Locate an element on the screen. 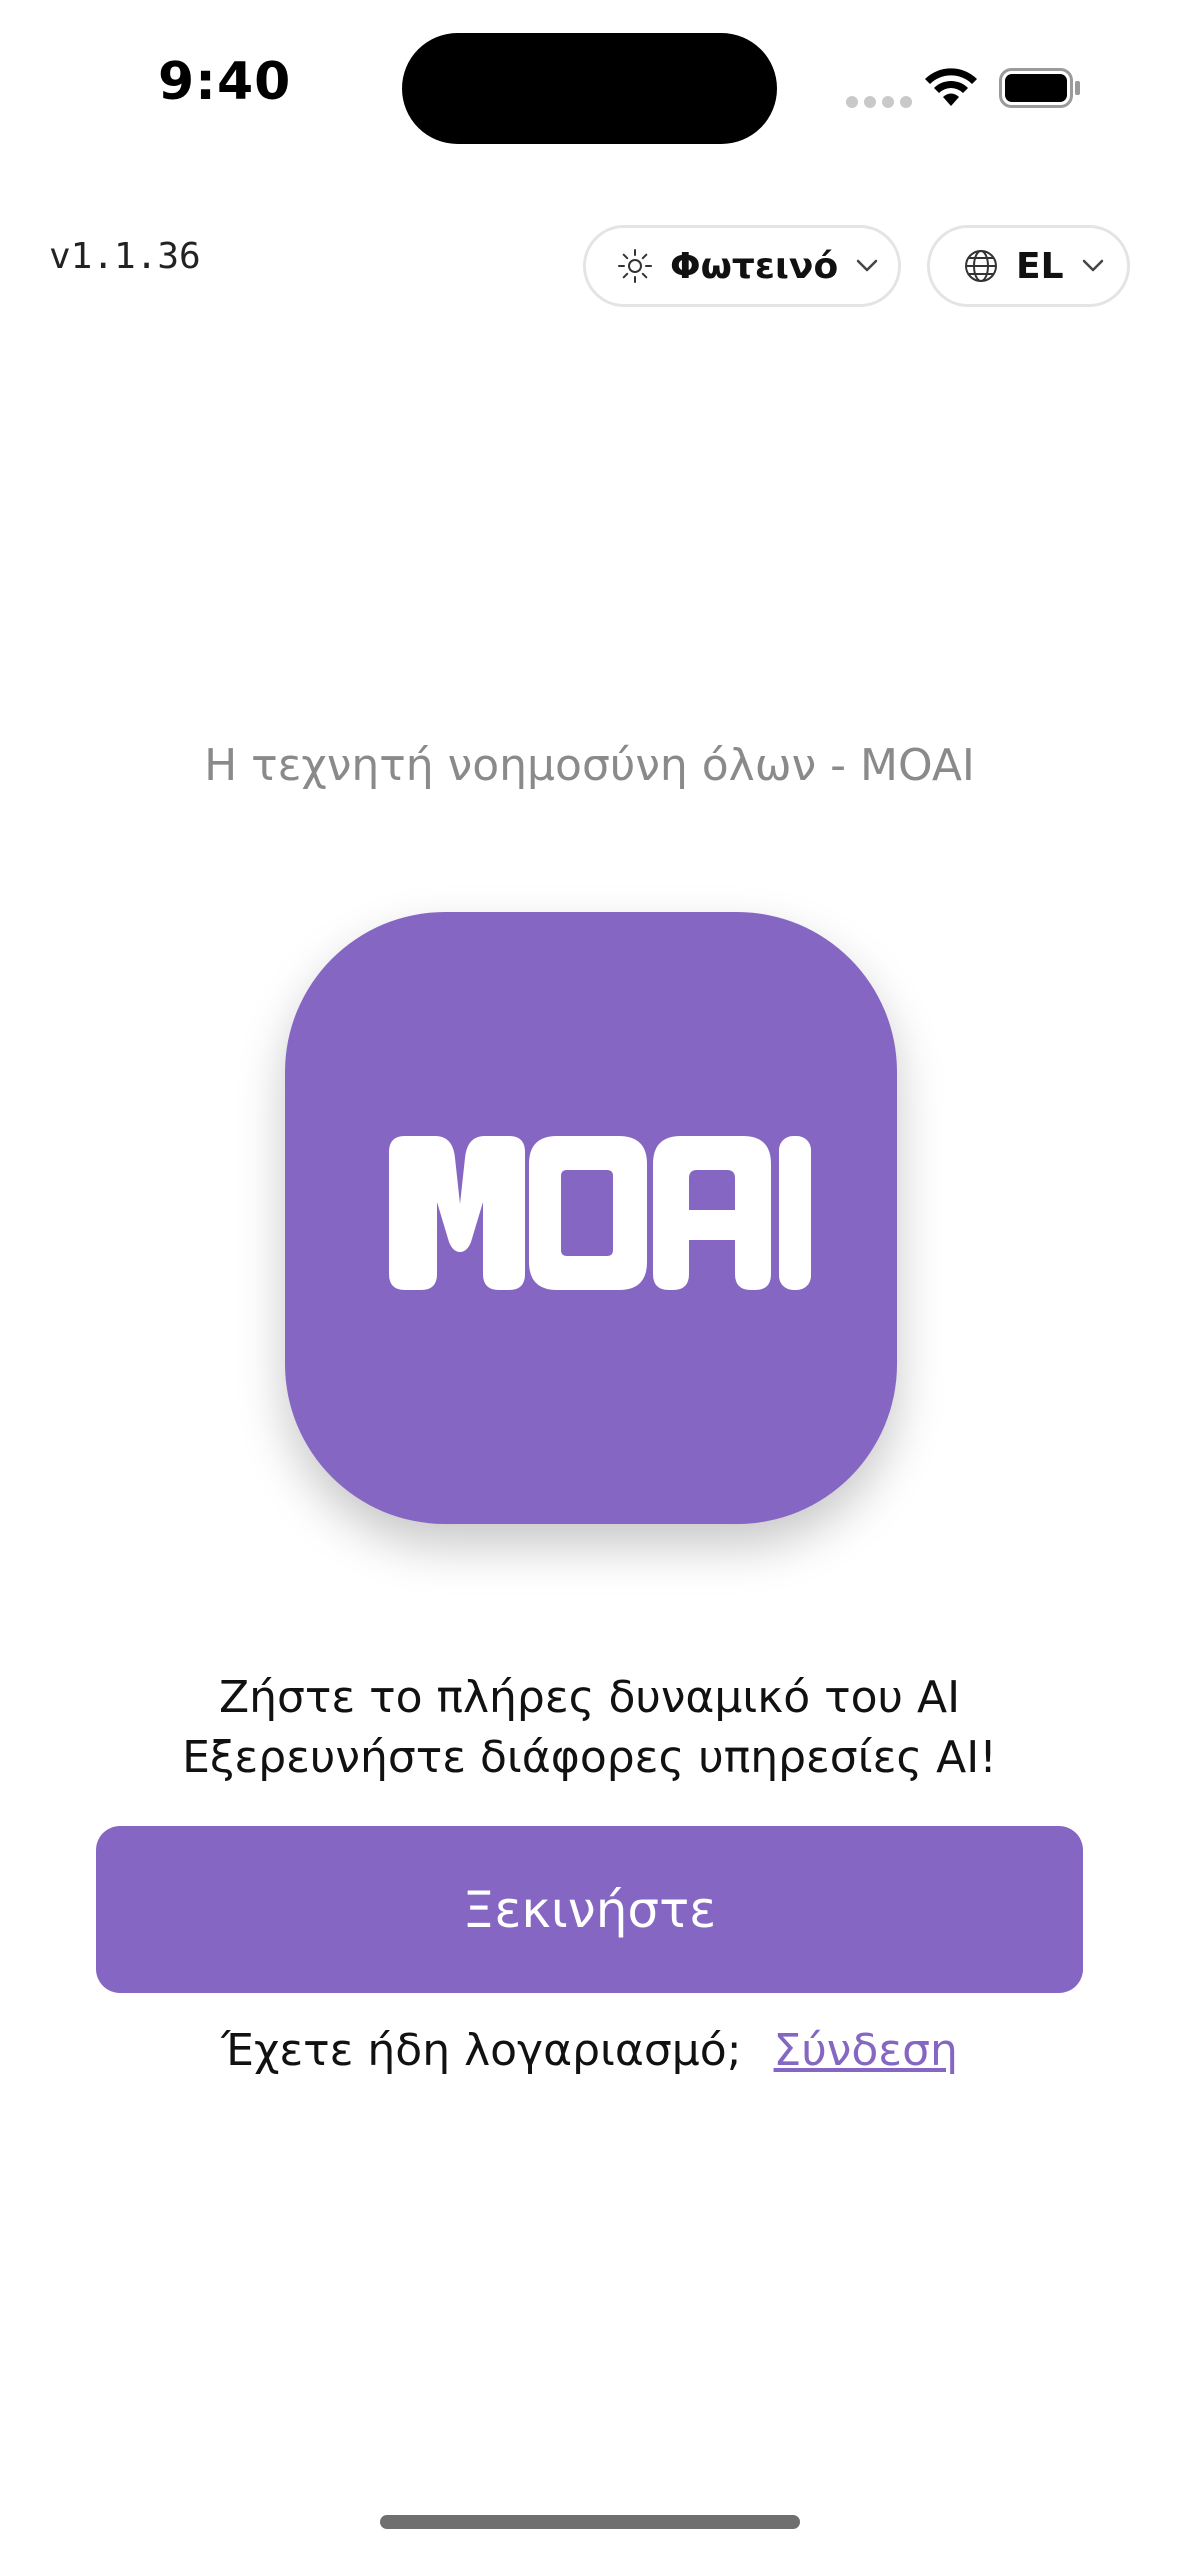 The image size is (1179, 2556). tagline: Η τεχνητή νοημοσύνη όλων - MOAI is located at coordinates (589, 765).